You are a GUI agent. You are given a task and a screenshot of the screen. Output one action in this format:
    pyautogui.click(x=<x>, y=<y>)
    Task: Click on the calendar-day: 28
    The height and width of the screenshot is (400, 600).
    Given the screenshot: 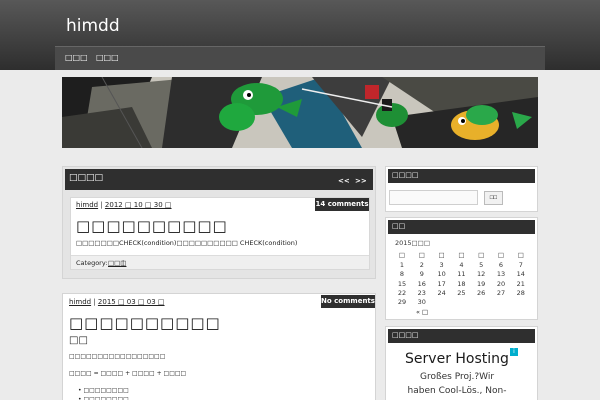 What is the action you would take?
    pyautogui.click(x=520, y=292)
    